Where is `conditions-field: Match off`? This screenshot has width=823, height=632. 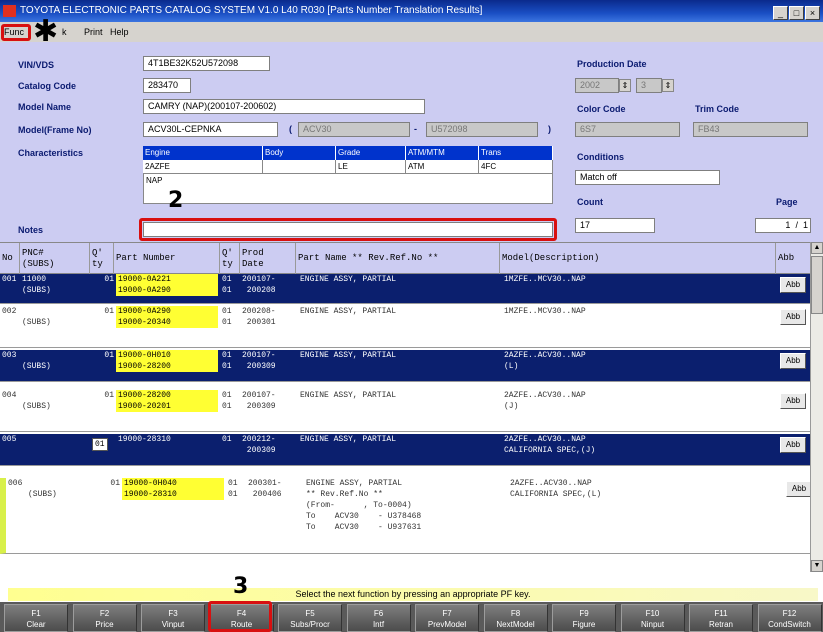
conditions-field: Match off is located at coordinates (647, 177).